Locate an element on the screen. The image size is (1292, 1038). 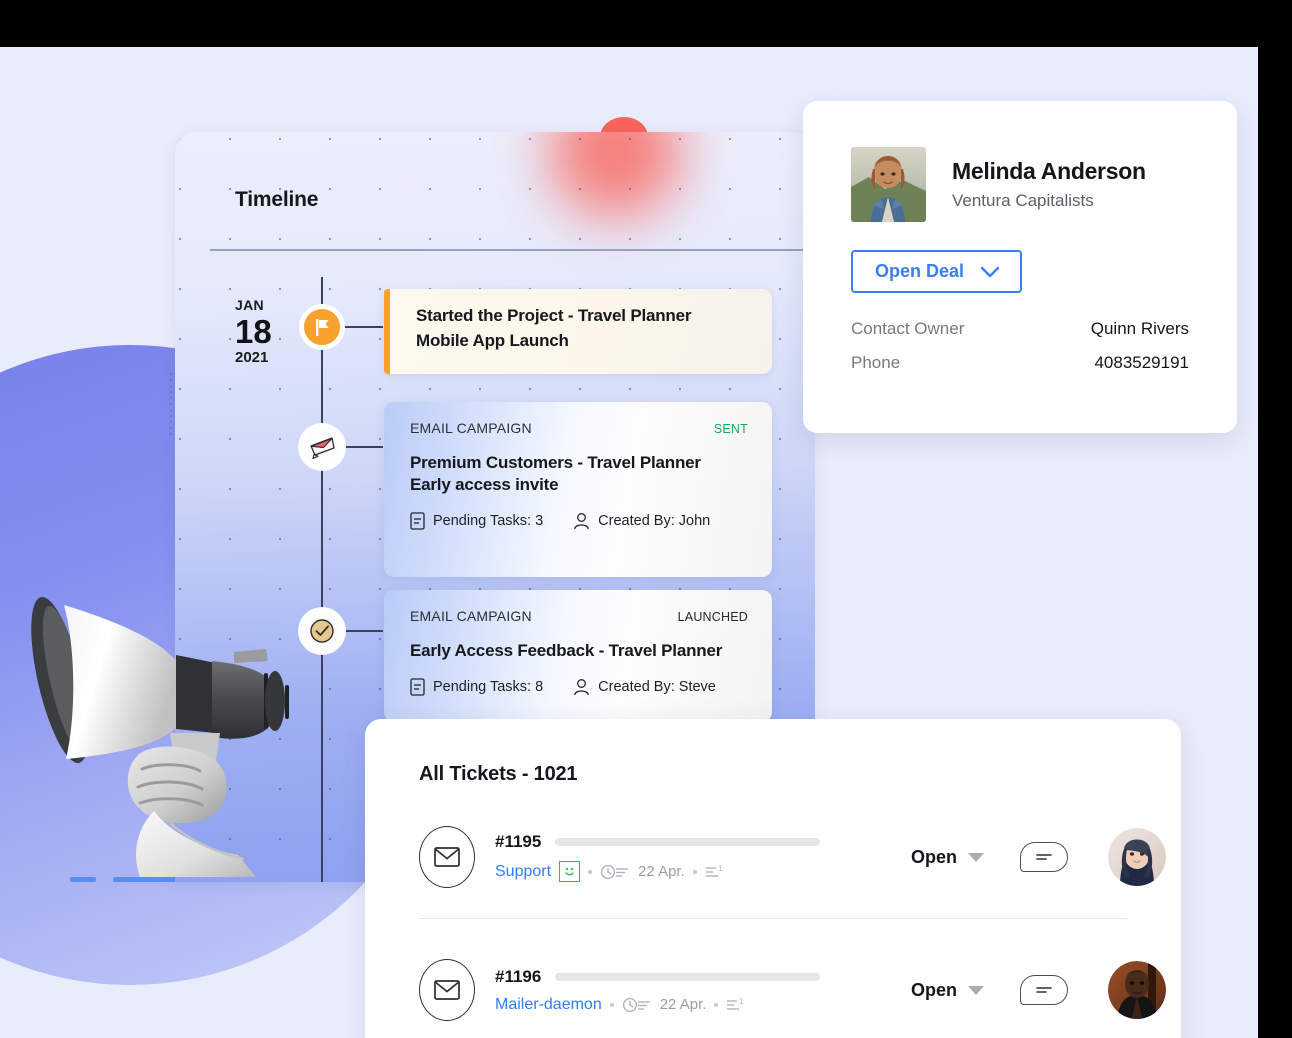
contact-field-row: Contact Owner Quinn Rivers is located at coordinates (1020, 329).